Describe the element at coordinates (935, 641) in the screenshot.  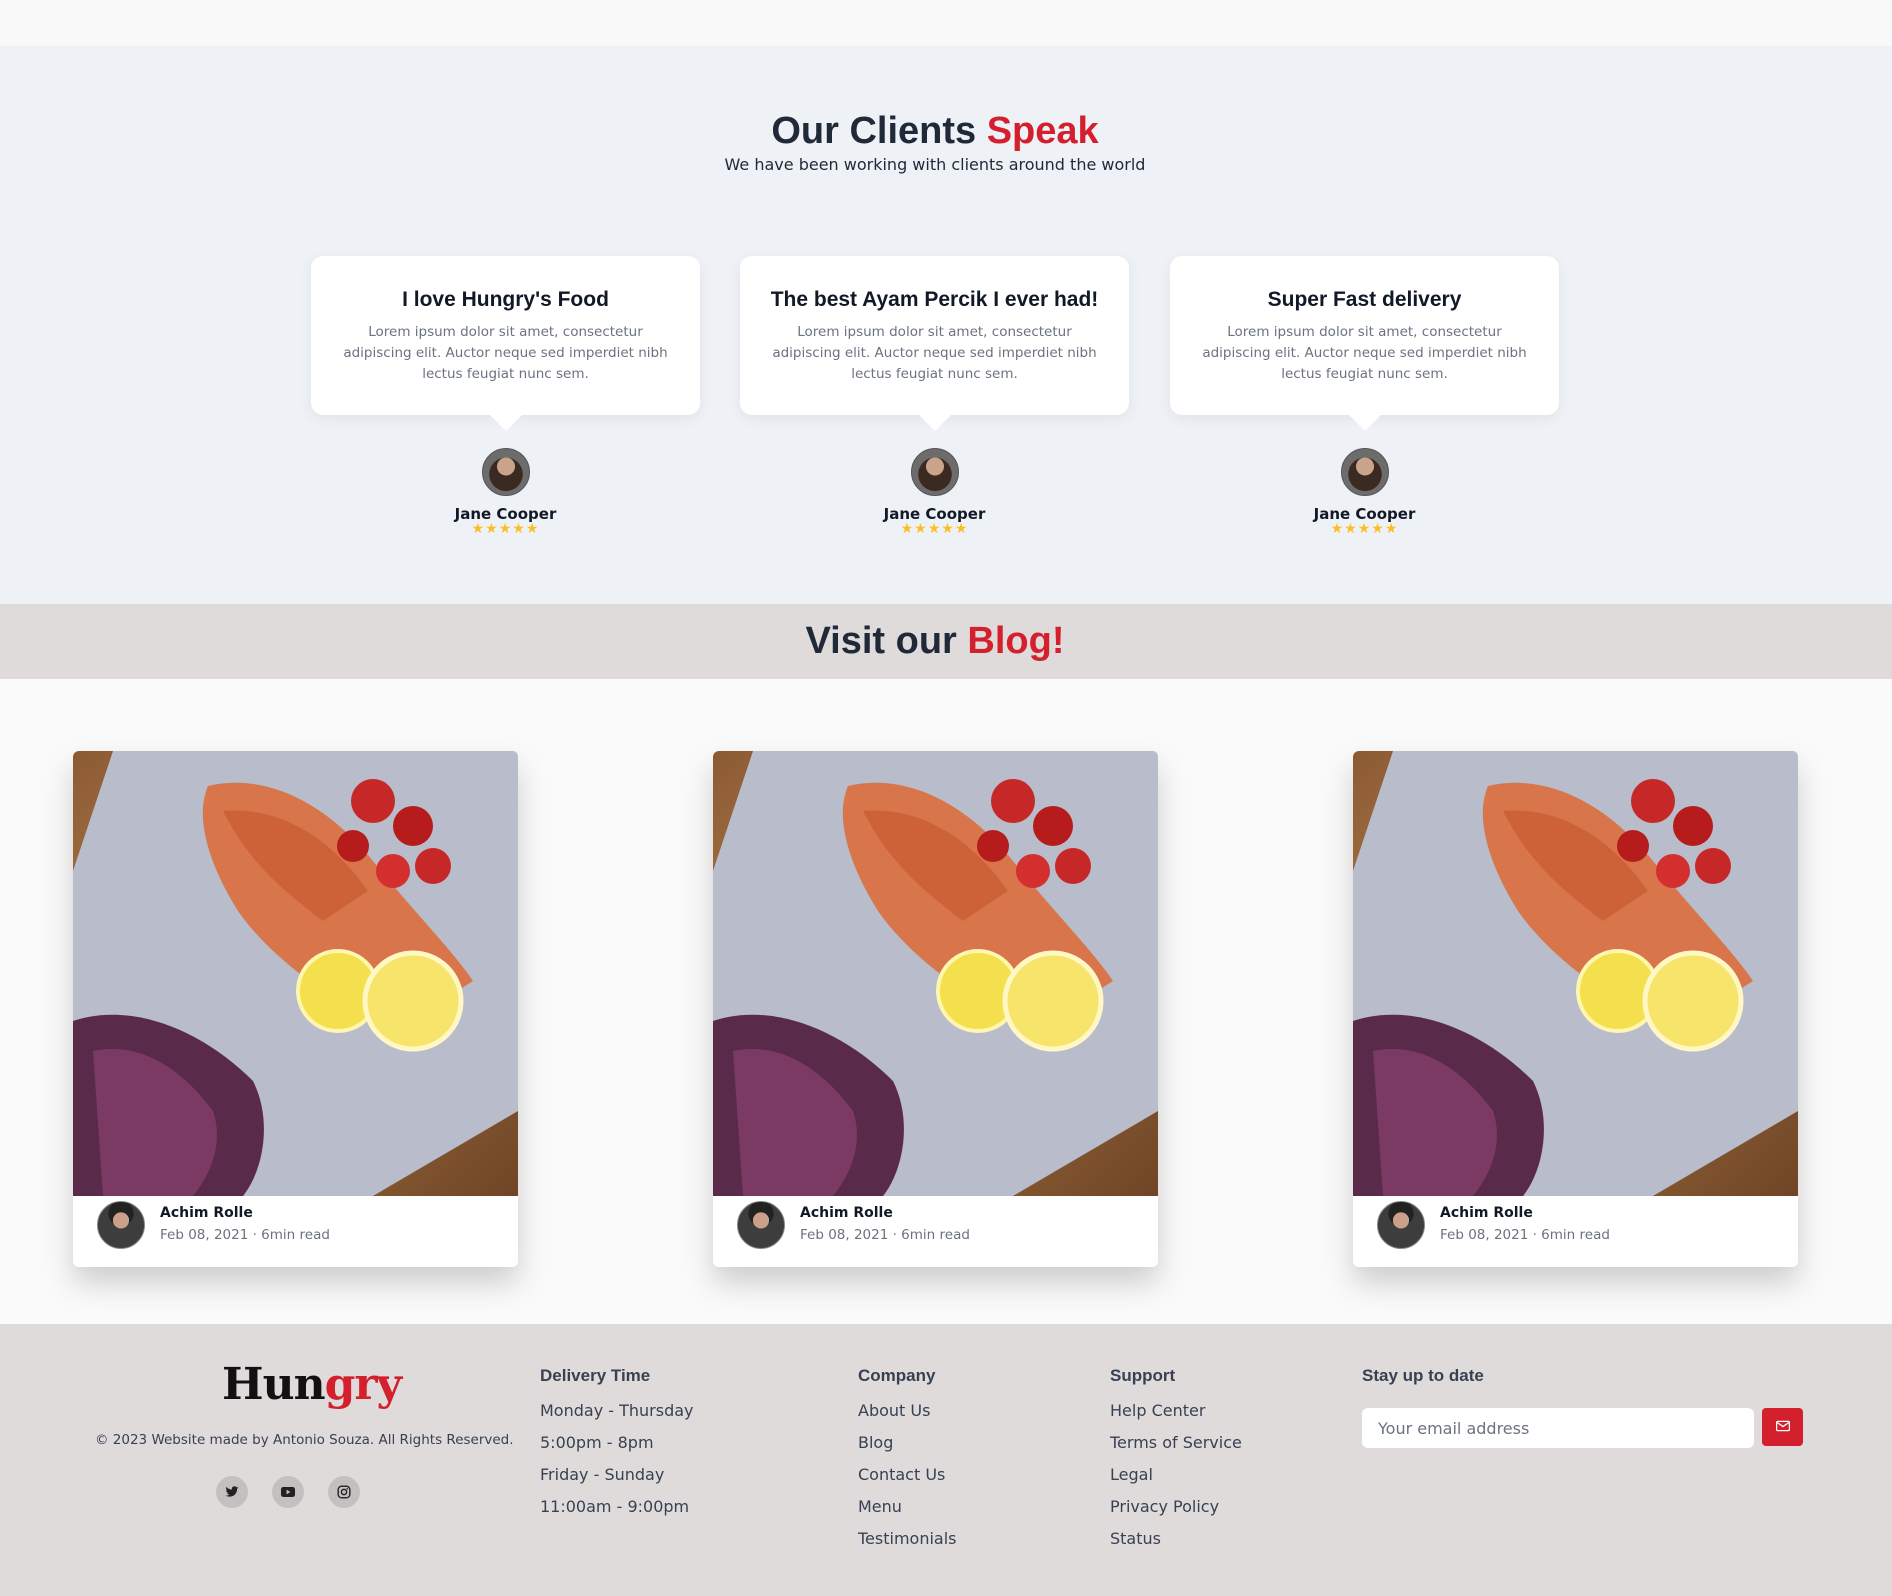
I see `blog-title: Visit our Blog!` at that location.